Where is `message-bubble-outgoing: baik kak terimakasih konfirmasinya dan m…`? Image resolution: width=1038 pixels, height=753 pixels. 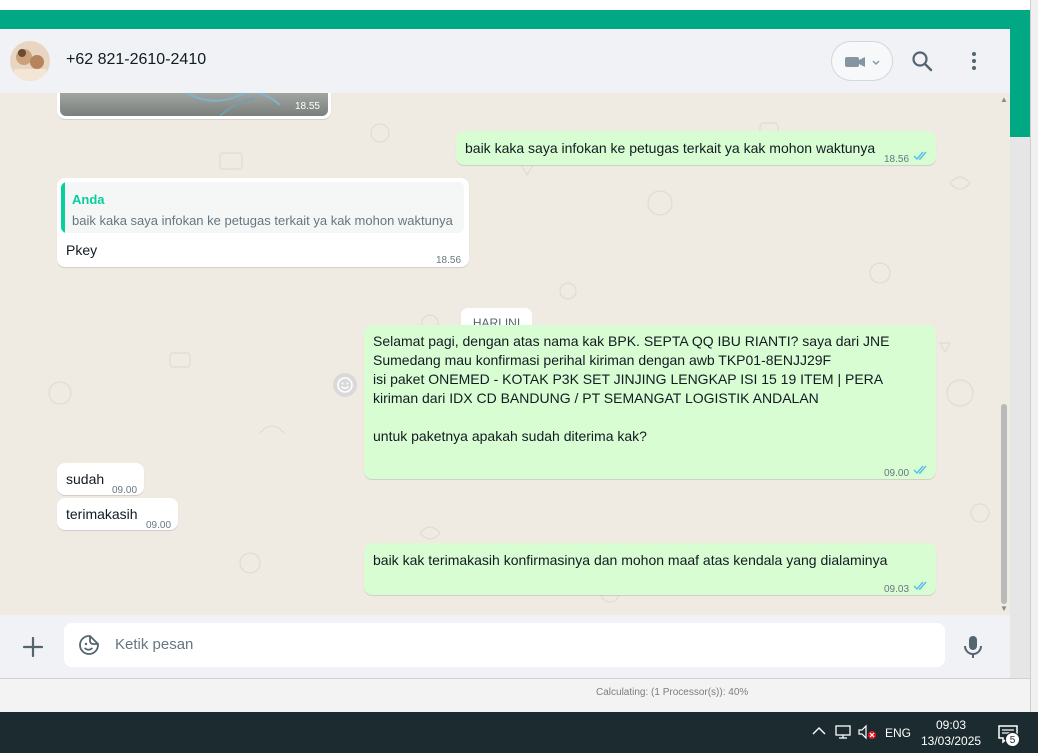 message-bubble-outgoing: baik kak terimakasih konfirmasinya dan m… is located at coordinates (650, 569).